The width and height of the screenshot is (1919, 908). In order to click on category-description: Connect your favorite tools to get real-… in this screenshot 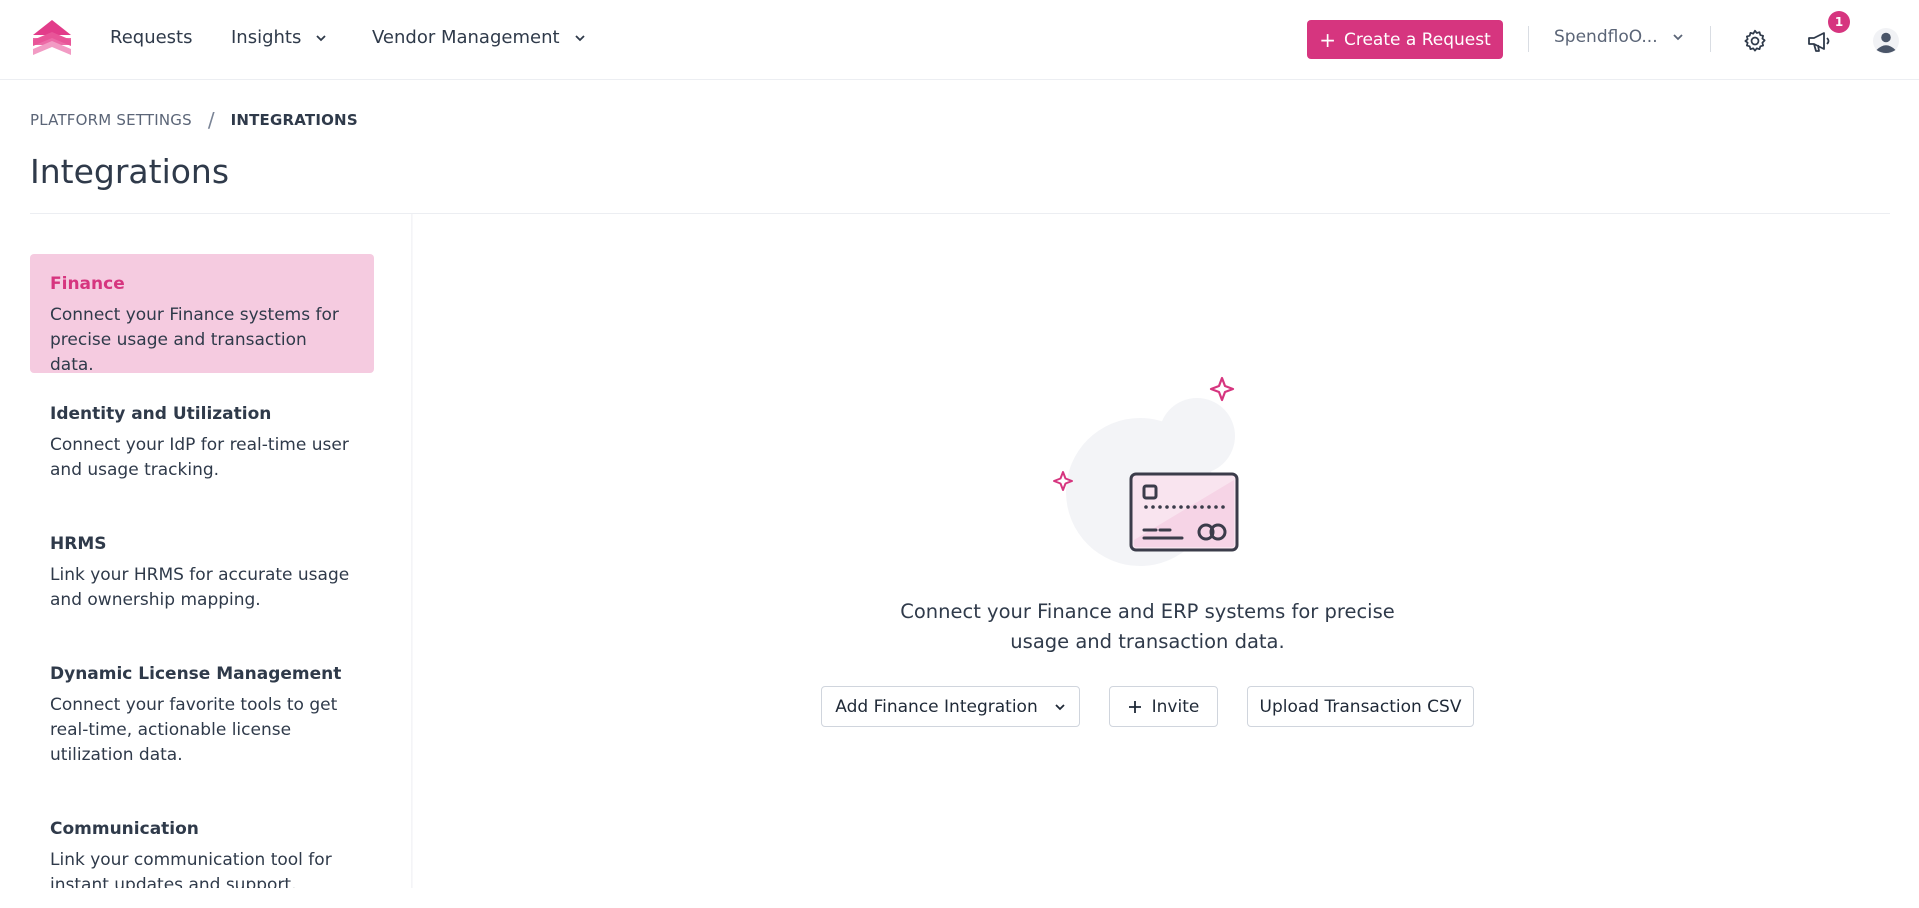, I will do `click(194, 730)`.